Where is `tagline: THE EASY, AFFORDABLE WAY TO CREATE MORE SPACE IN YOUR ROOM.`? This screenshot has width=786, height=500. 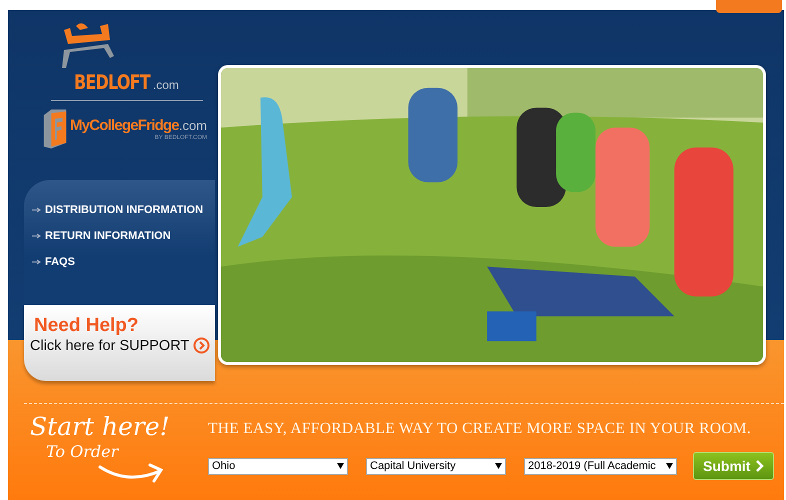
tagline: THE EASY, AFFORDABLE WAY TO CREATE MORE SPACE IN YOUR ROOM. is located at coordinates (480, 429).